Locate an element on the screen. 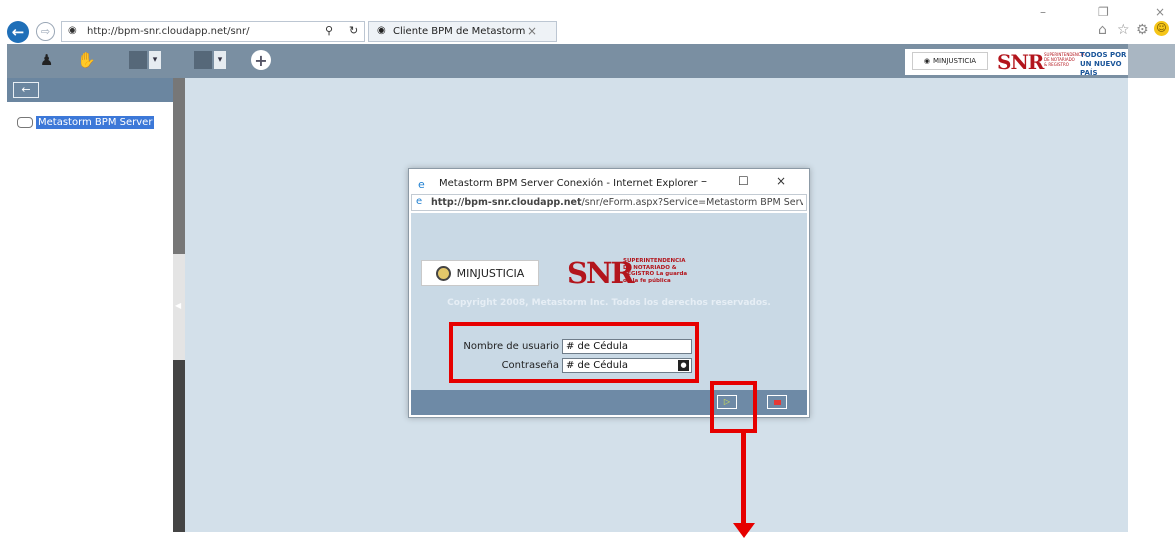 Image resolution: width=1175 pixels, height=538 pixels. briefcase-menu-button: ▾ is located at coordinates (210, 60).